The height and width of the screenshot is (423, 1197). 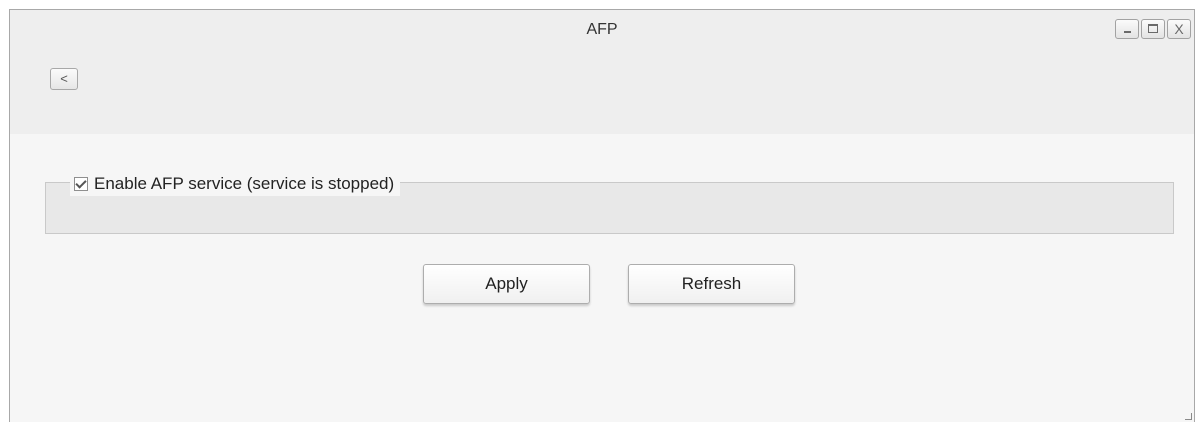 I want to click on enable-afp-legend: Enable AFP service (service is stopped), so click(x=235, y=184).